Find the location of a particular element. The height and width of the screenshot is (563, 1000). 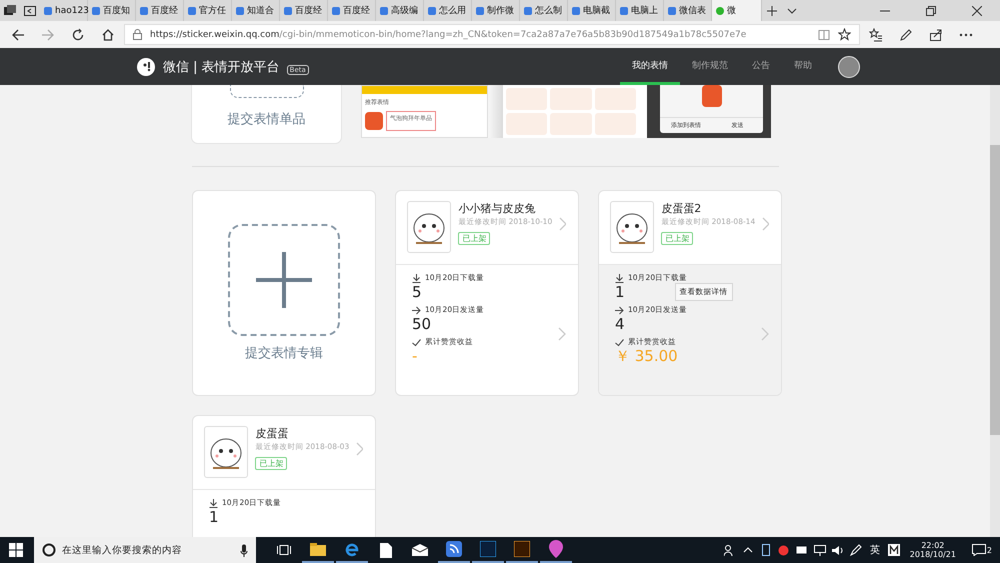

nav-link: 帮助 is located at coordinates (803, 66).